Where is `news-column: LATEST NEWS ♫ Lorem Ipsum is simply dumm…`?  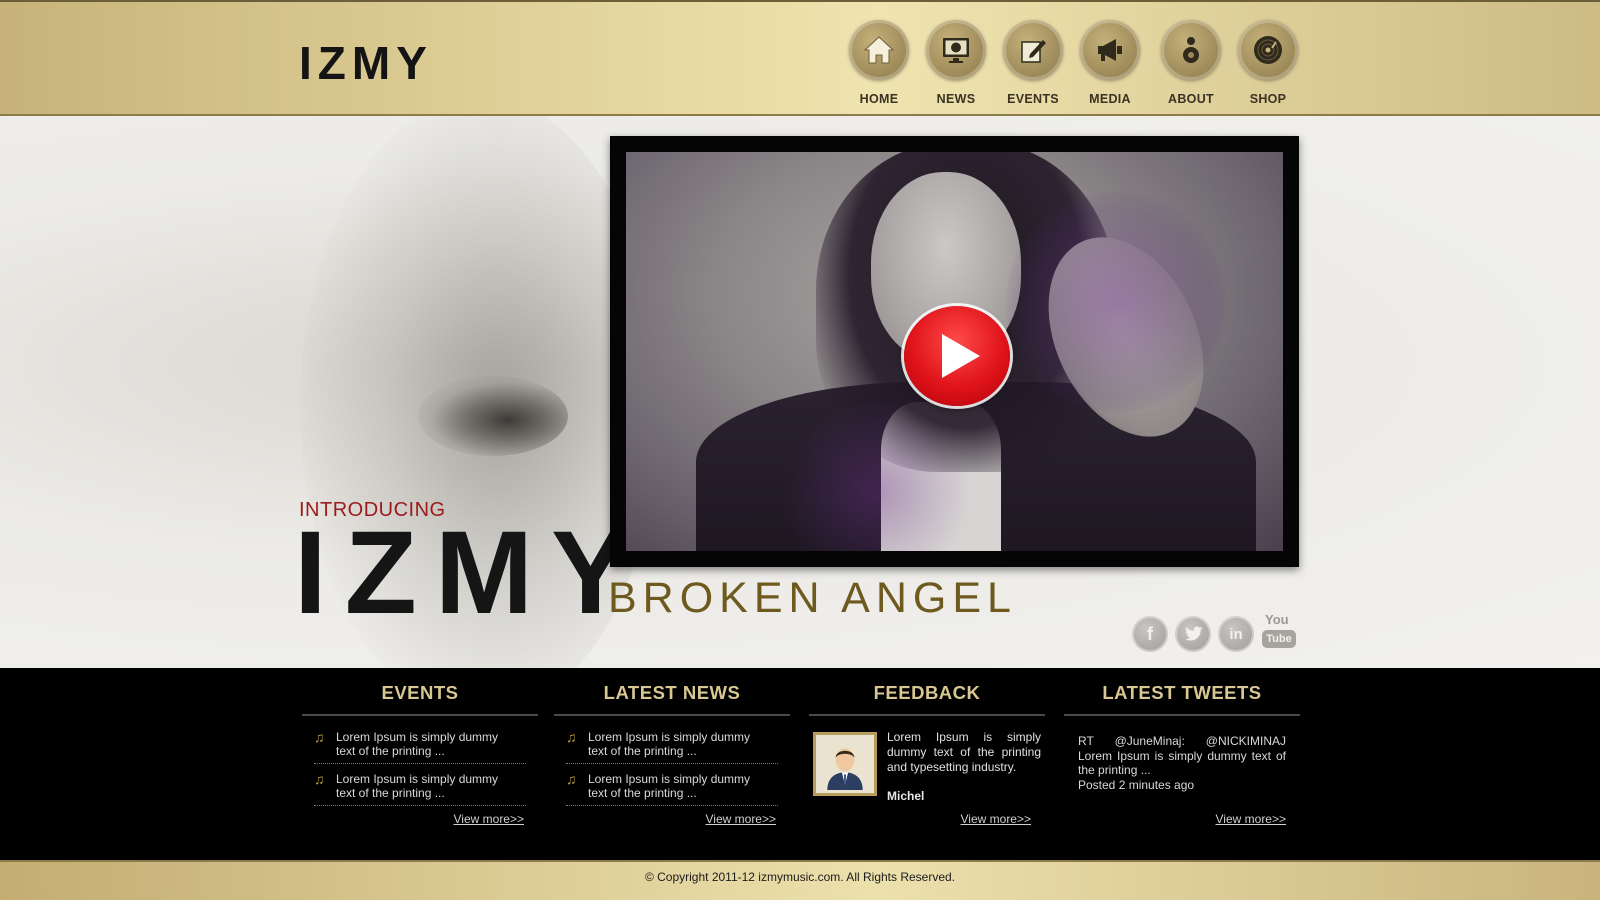 news-column: LATEST NEWS ♫ Lorem Ipsum is simply dumm… is located at coordinates (672, 754).